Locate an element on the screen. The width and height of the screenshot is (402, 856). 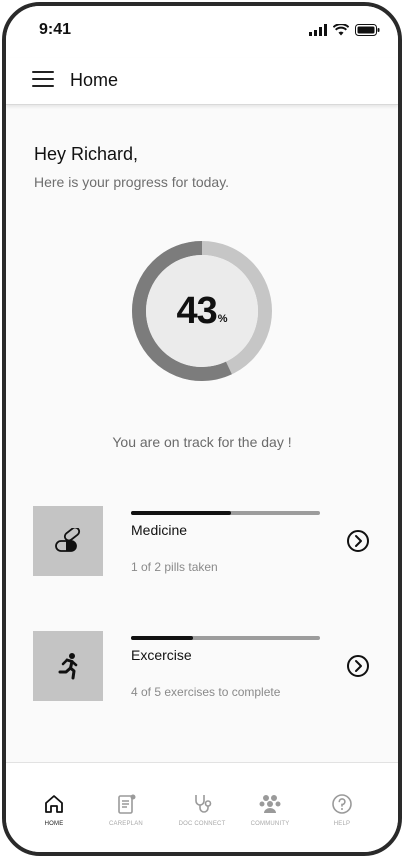
home-icon is located at coordinates (54, 804).